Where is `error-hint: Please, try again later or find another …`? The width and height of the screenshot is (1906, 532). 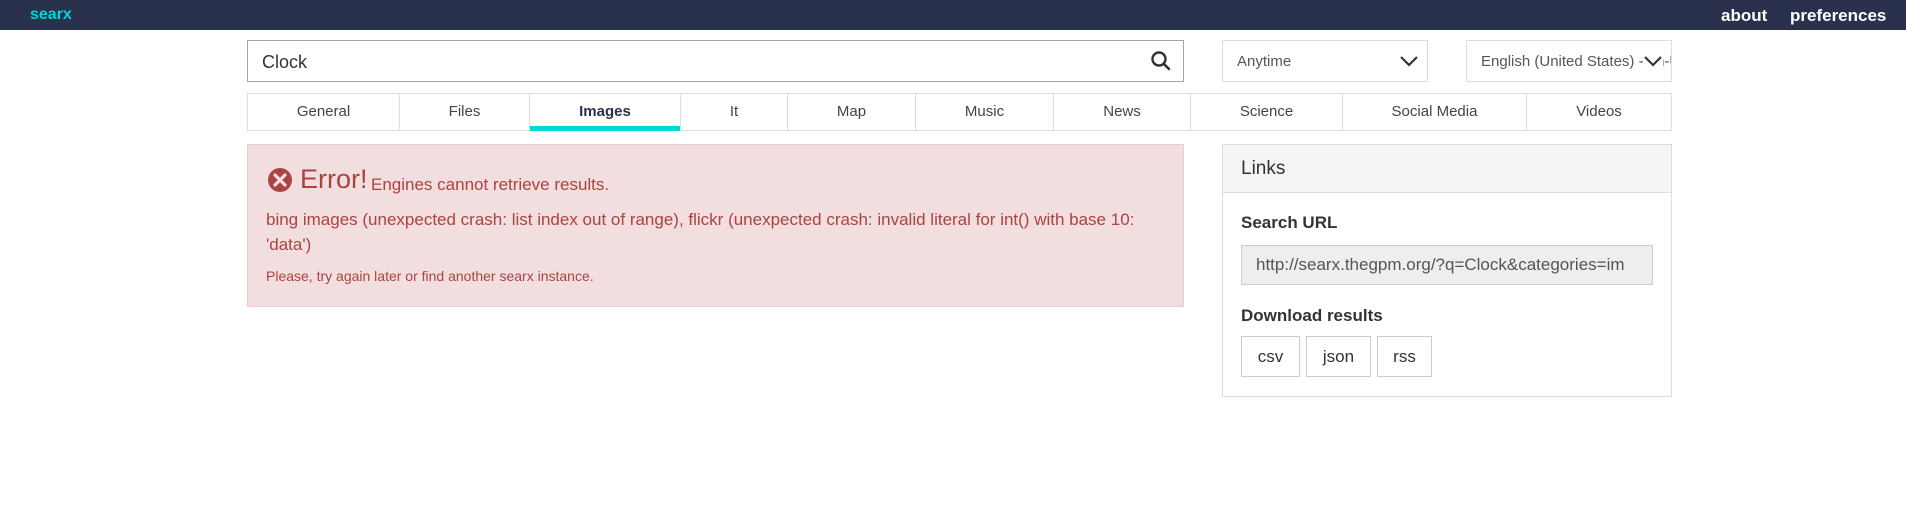
error-hint: Please, try again later or find another … is located at coordinates (430, 276).